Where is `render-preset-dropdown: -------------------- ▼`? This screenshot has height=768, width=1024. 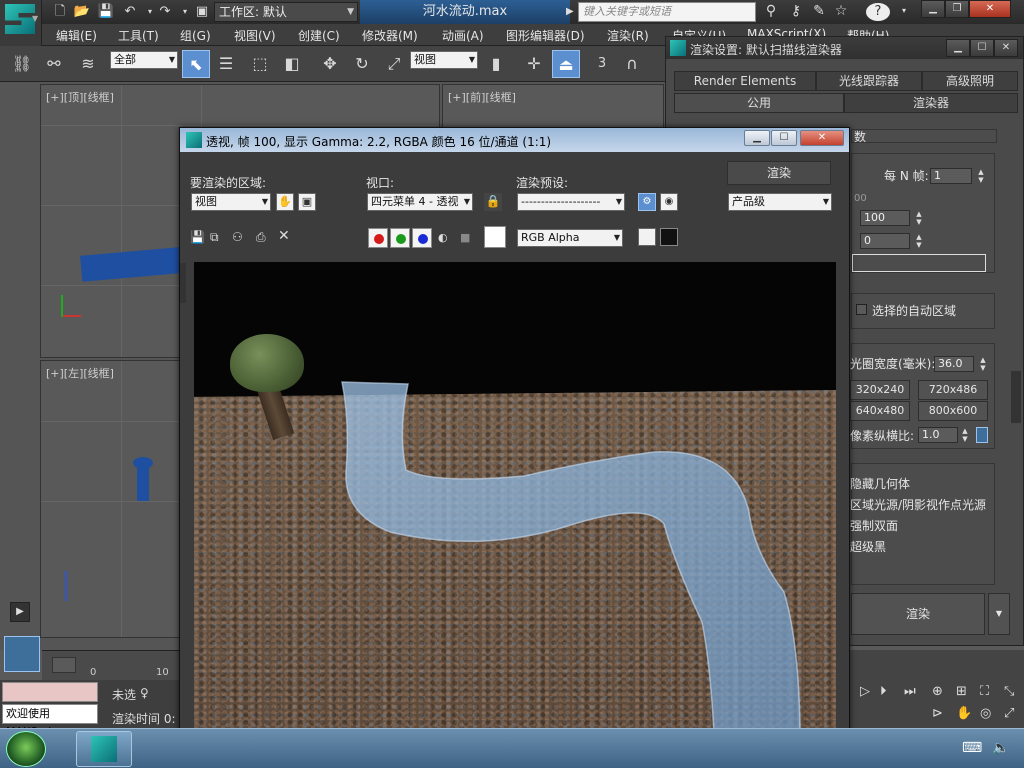
render-preset-dropdown: -------------------- ▼ is located at coordinates (571, 202).